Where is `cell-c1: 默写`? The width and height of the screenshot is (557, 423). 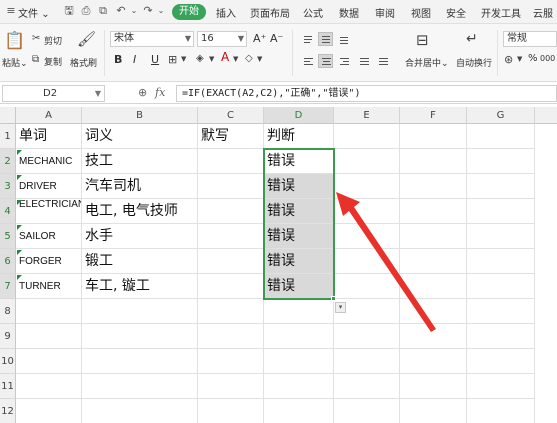
cell-c1: 默写 is located at coordinates (231, 136).